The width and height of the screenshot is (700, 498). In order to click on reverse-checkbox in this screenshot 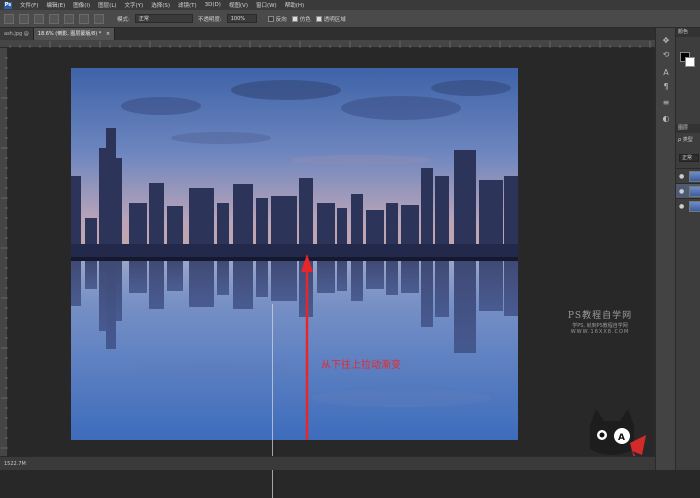, I will do `click(270, 18)`.